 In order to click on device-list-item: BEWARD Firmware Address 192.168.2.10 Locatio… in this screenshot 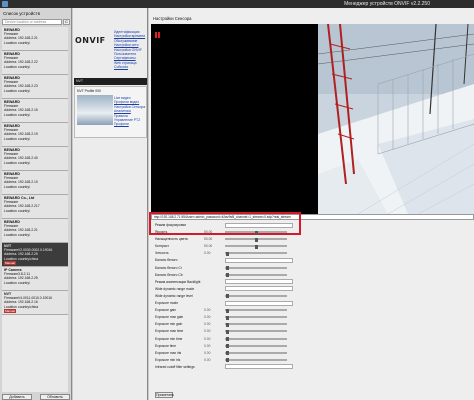, I will do `click(35, 183)`.